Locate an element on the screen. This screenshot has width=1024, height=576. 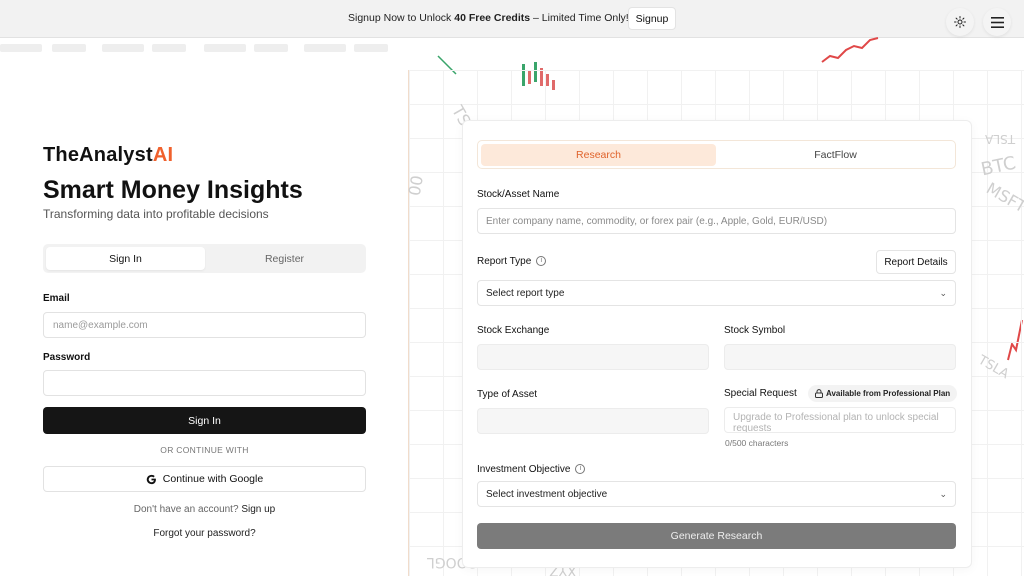
objective-value: Select investment objective is located at coordinates (547, 494).